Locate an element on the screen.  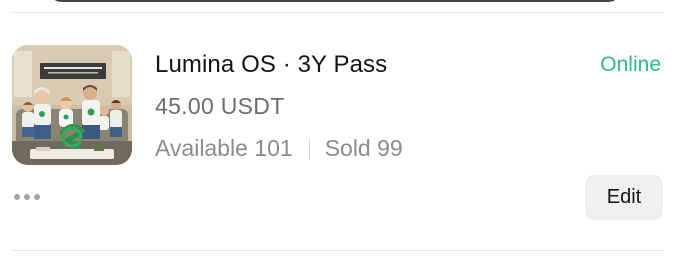
stock-separator is located at coordinates (309, 148).